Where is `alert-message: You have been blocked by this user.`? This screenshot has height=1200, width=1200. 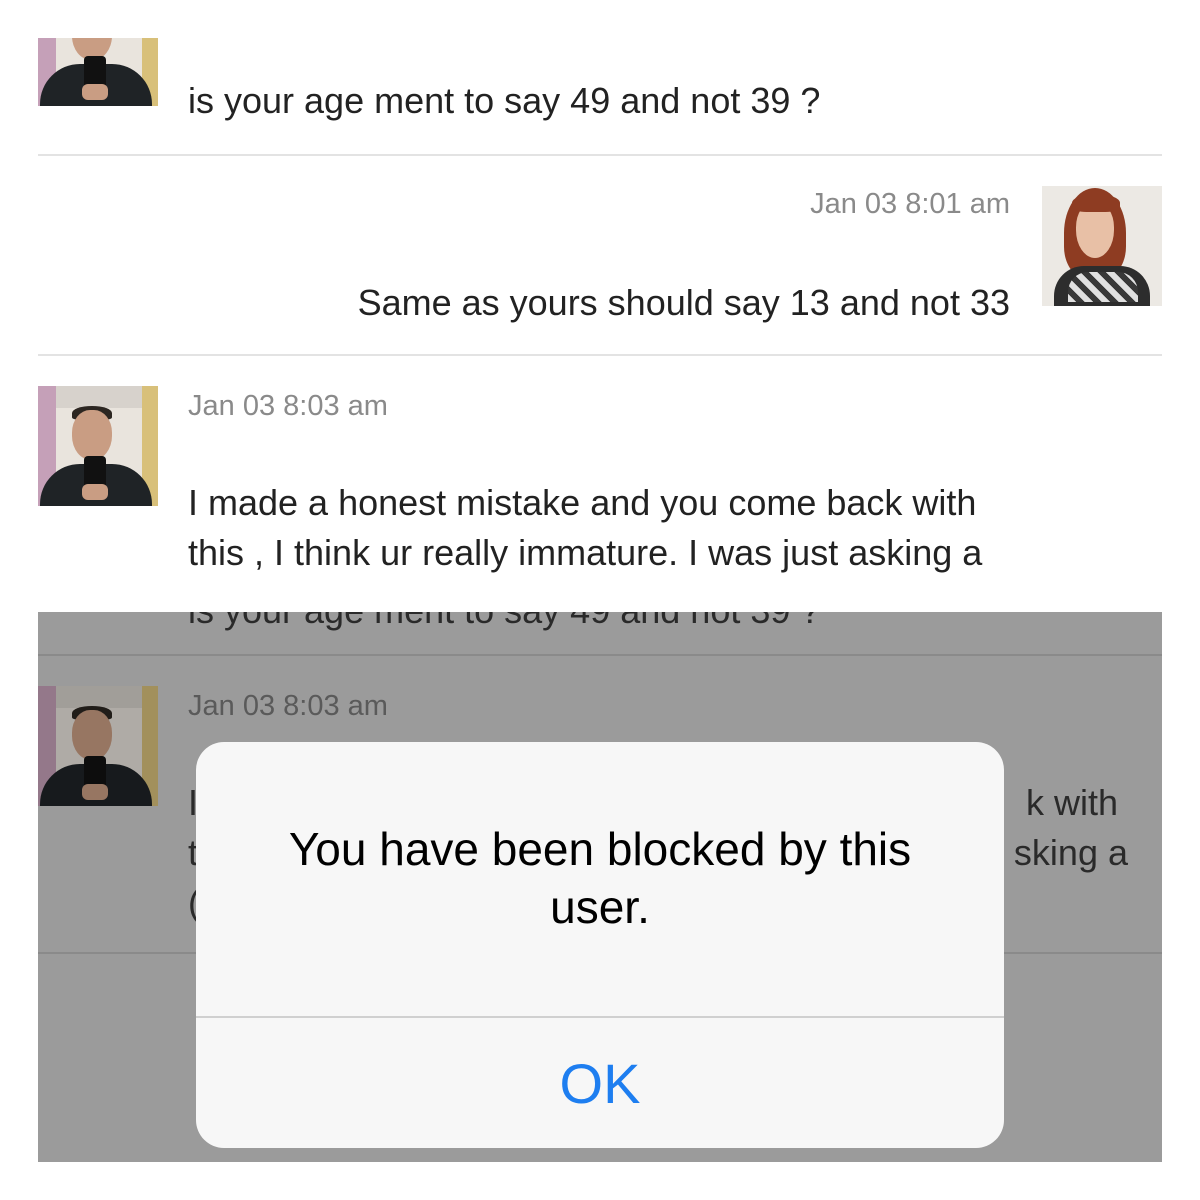
alert-message: You have been blocked by this user. is located at coordinates (600, 878).